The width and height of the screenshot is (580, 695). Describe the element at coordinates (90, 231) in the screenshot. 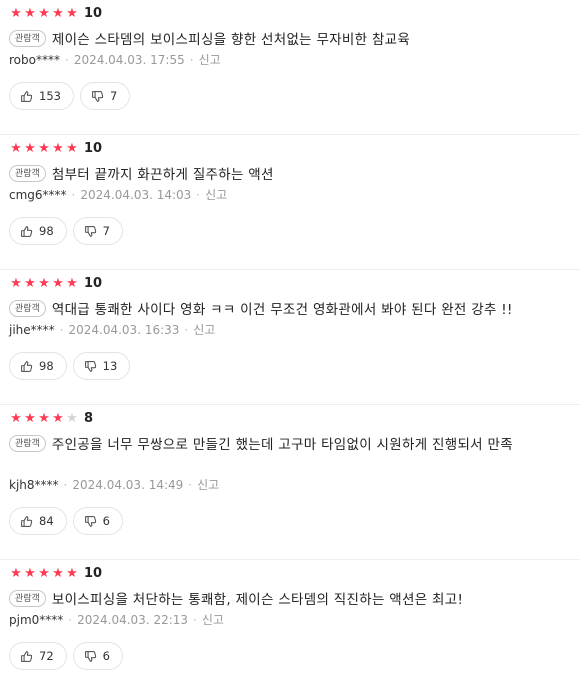

I see `thumbs-down-icon` at that location.